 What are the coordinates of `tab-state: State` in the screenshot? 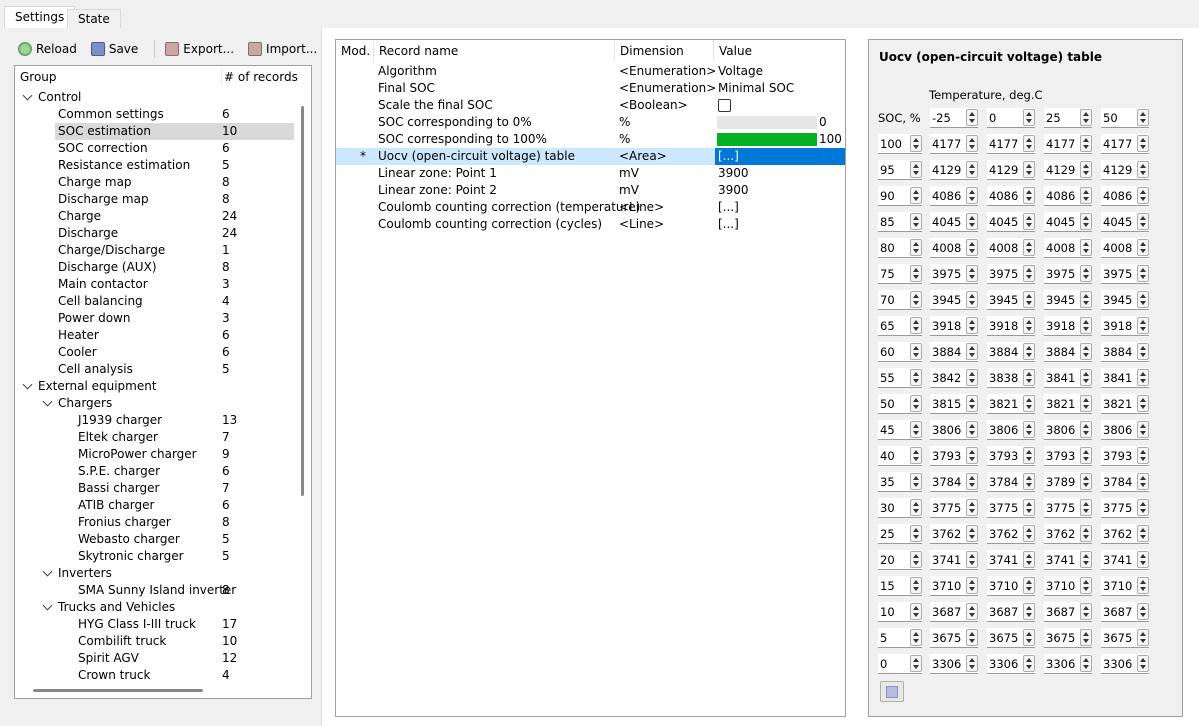 It's located at (94, 19).